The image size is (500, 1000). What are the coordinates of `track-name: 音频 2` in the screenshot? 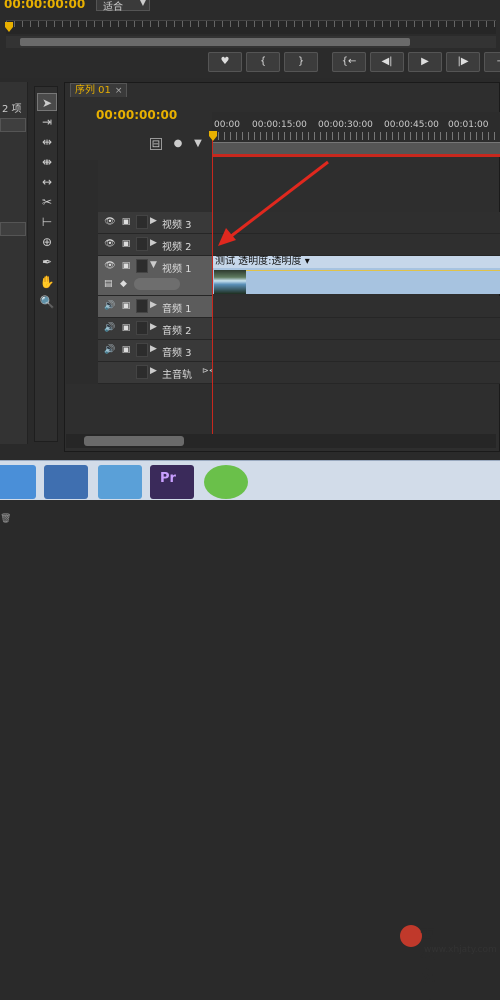 It's located at (177, 331).